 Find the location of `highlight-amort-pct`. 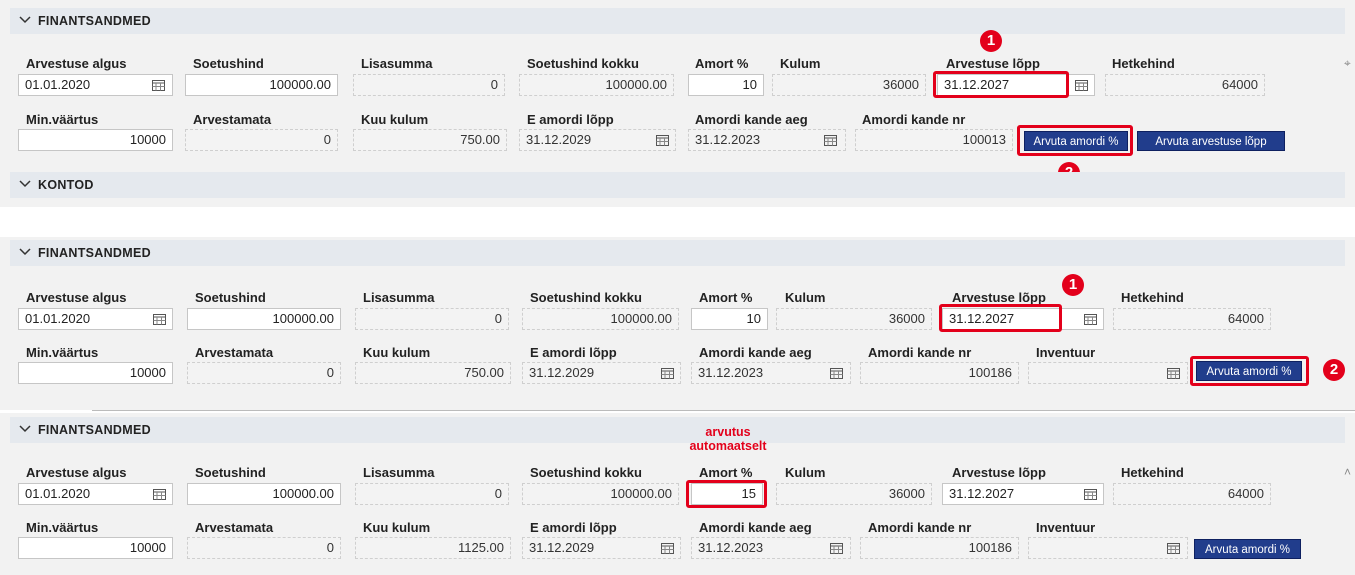

highlight-amort-pct is located at coordinates (726, 494).